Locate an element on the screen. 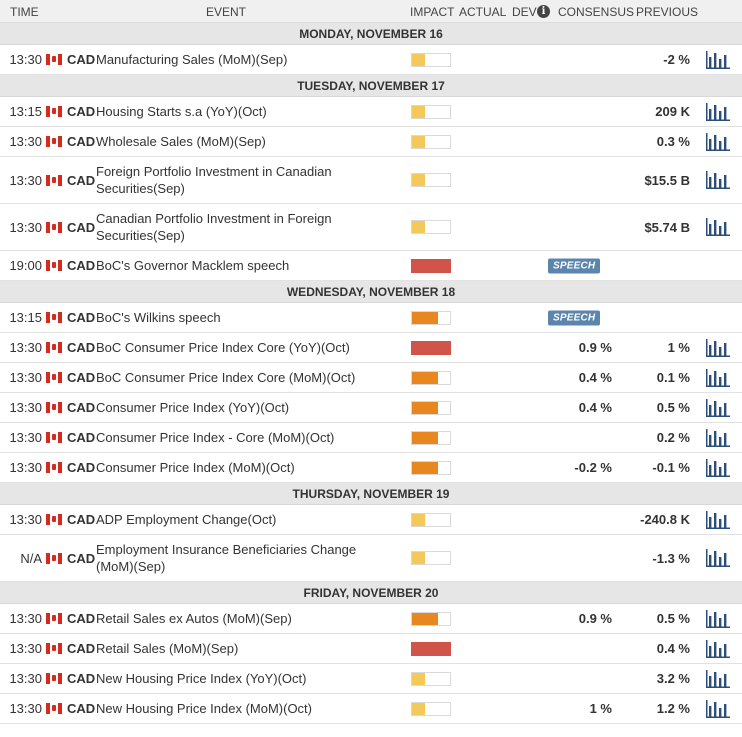 The width and height of the screenshot is (742, 737). event-row: 13:30 CAD Retail Sales (MoM)(Sep) 0.4 % is located at coordinates (371, 649).